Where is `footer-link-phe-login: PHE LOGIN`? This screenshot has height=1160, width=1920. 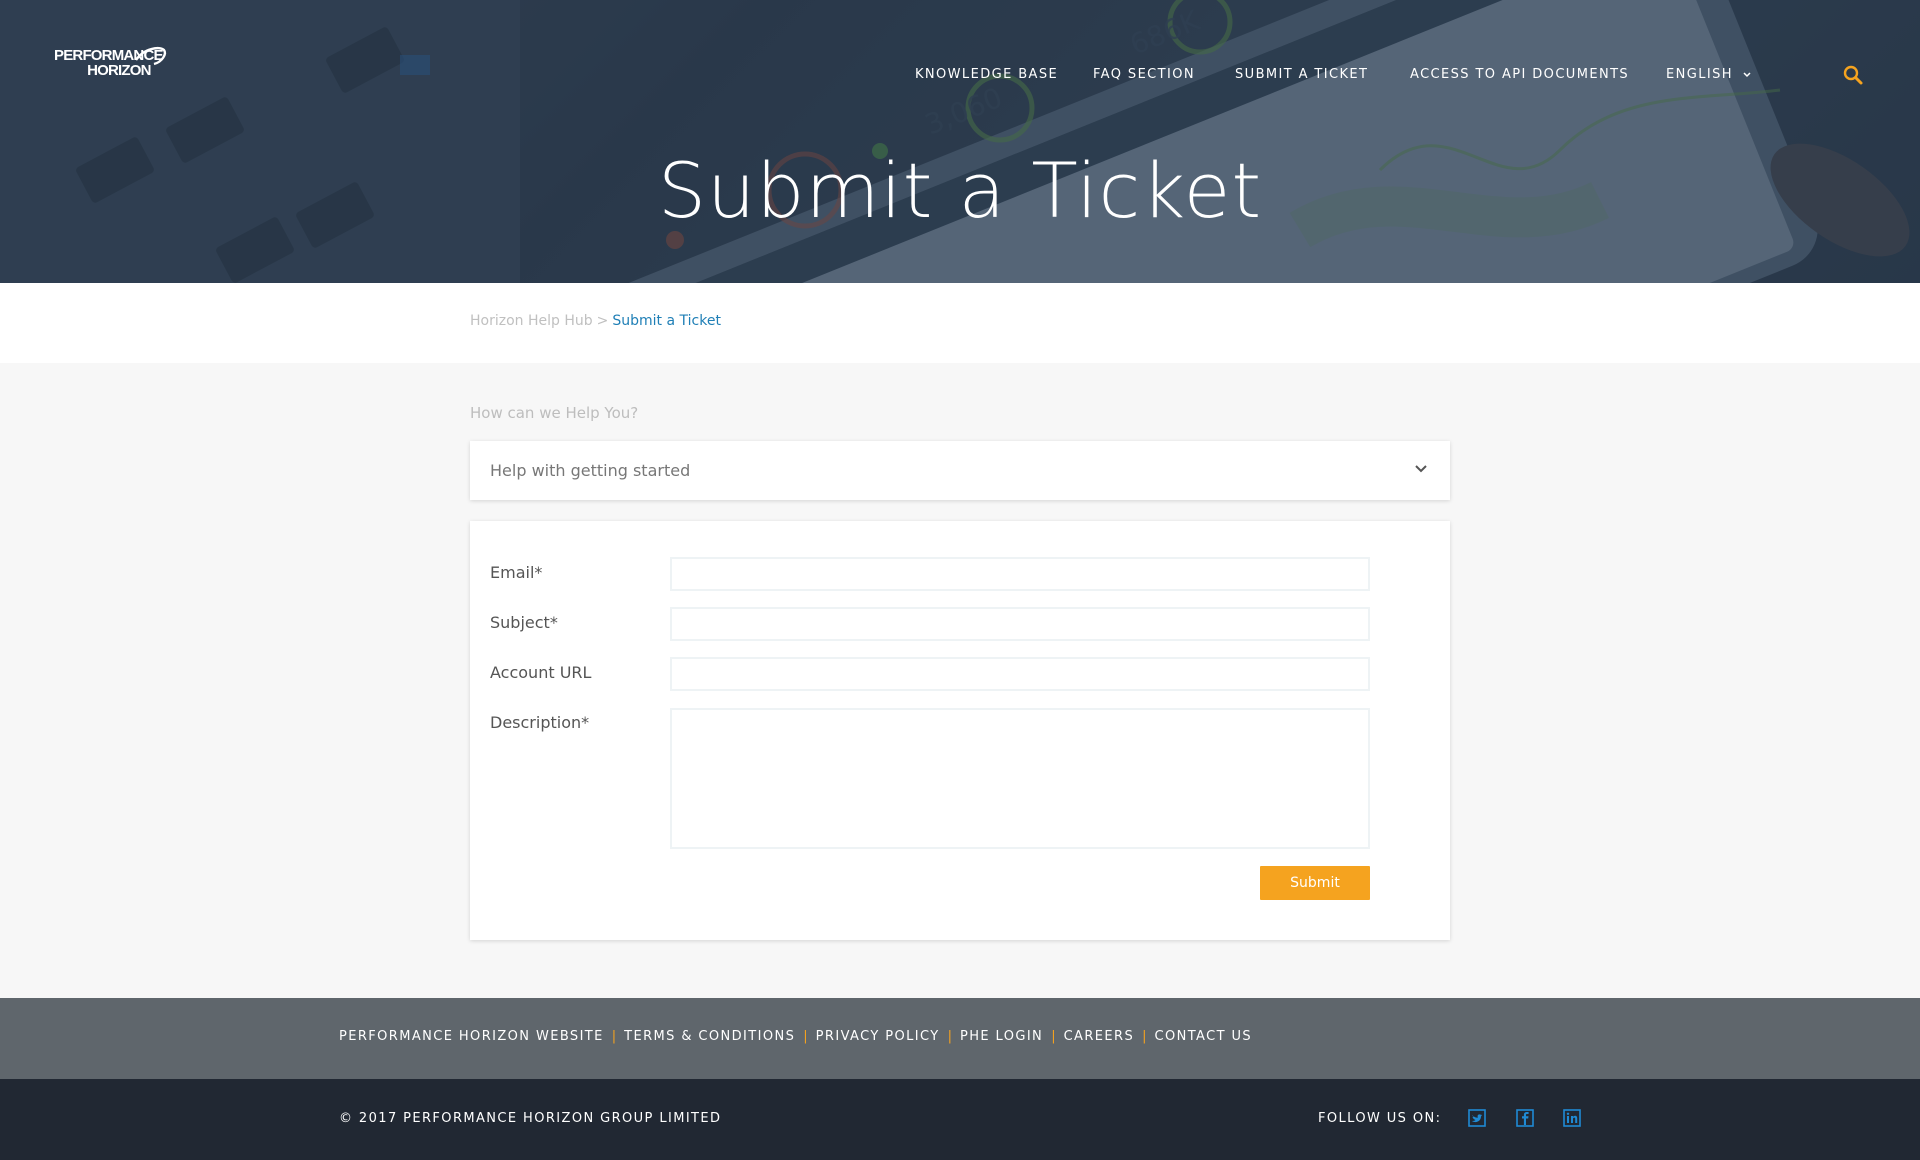 footer-link-phe-login: PHE LOGIN is located at coordinates (1001, 1036).